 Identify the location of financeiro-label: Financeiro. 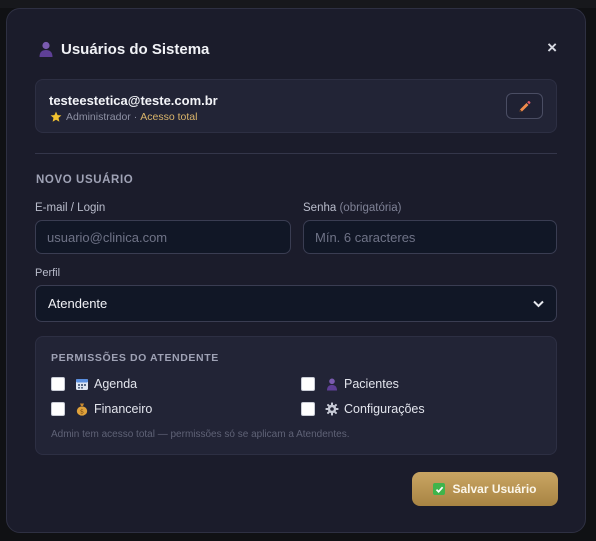
(123, 409).